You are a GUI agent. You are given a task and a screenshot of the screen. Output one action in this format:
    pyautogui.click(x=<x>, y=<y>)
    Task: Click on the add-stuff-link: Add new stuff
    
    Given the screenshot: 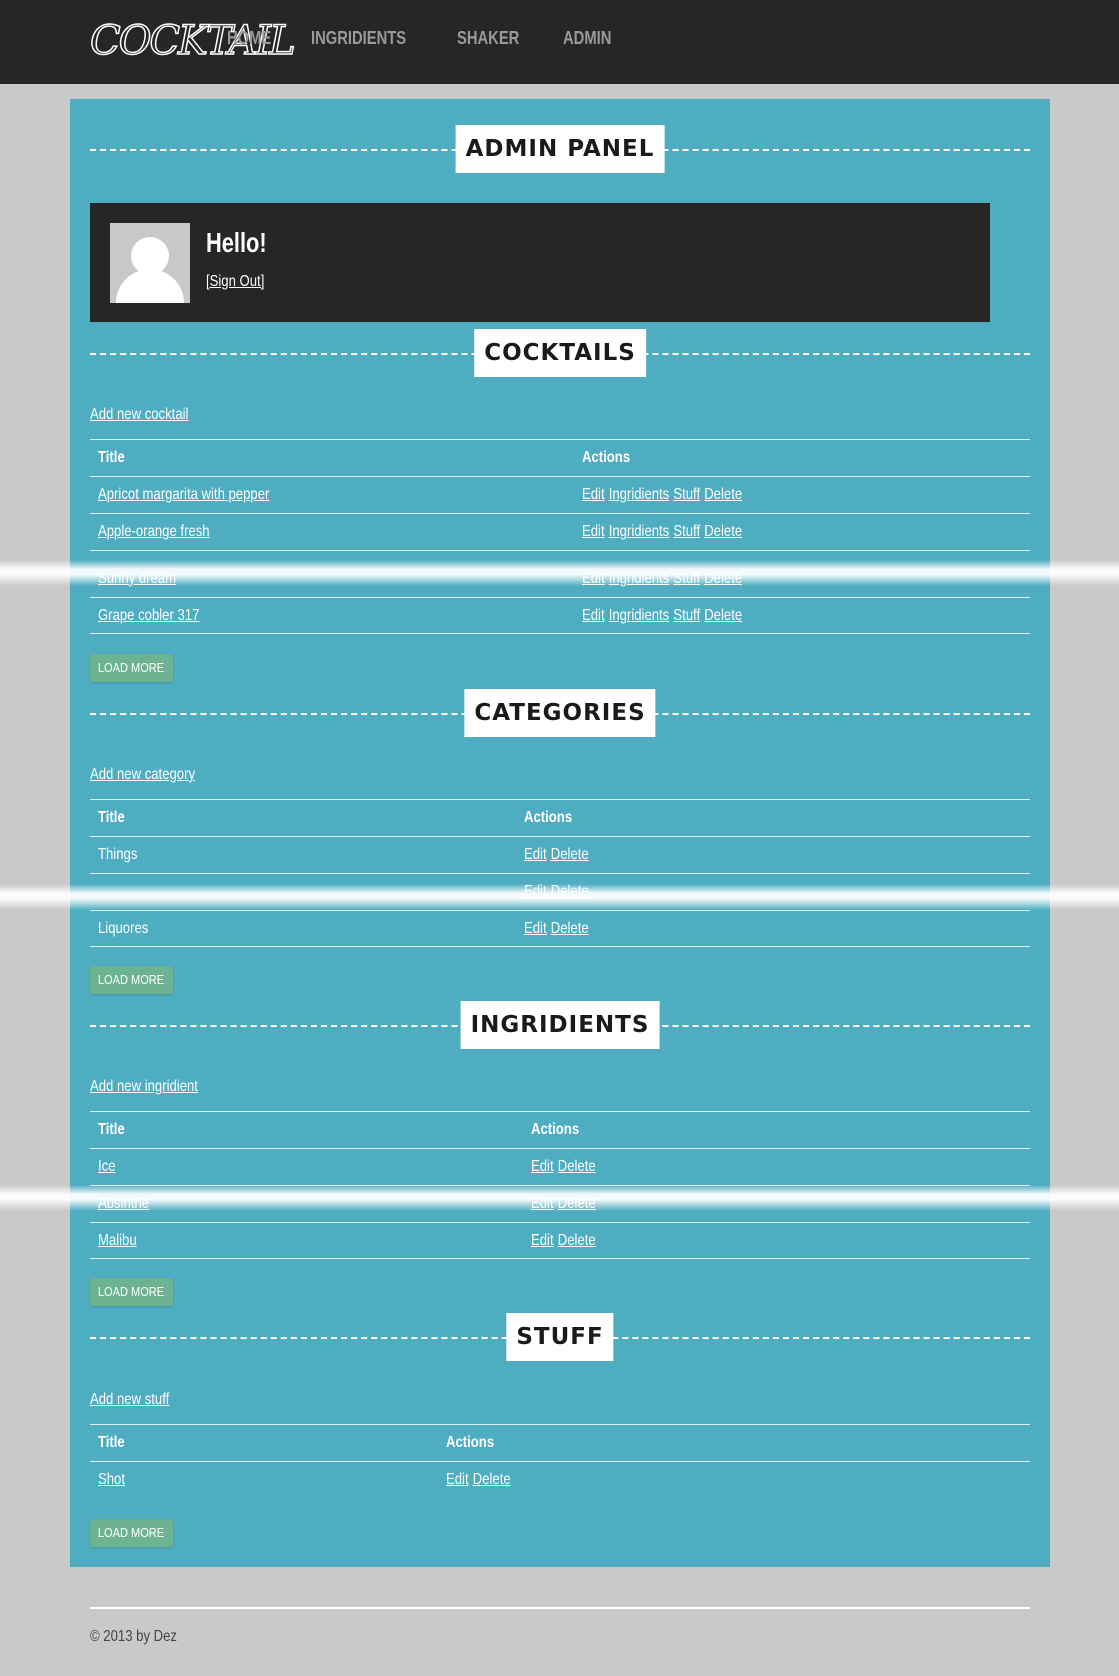 What is the action you would take?
    pyautogui.click(x=129, y=1400)
    